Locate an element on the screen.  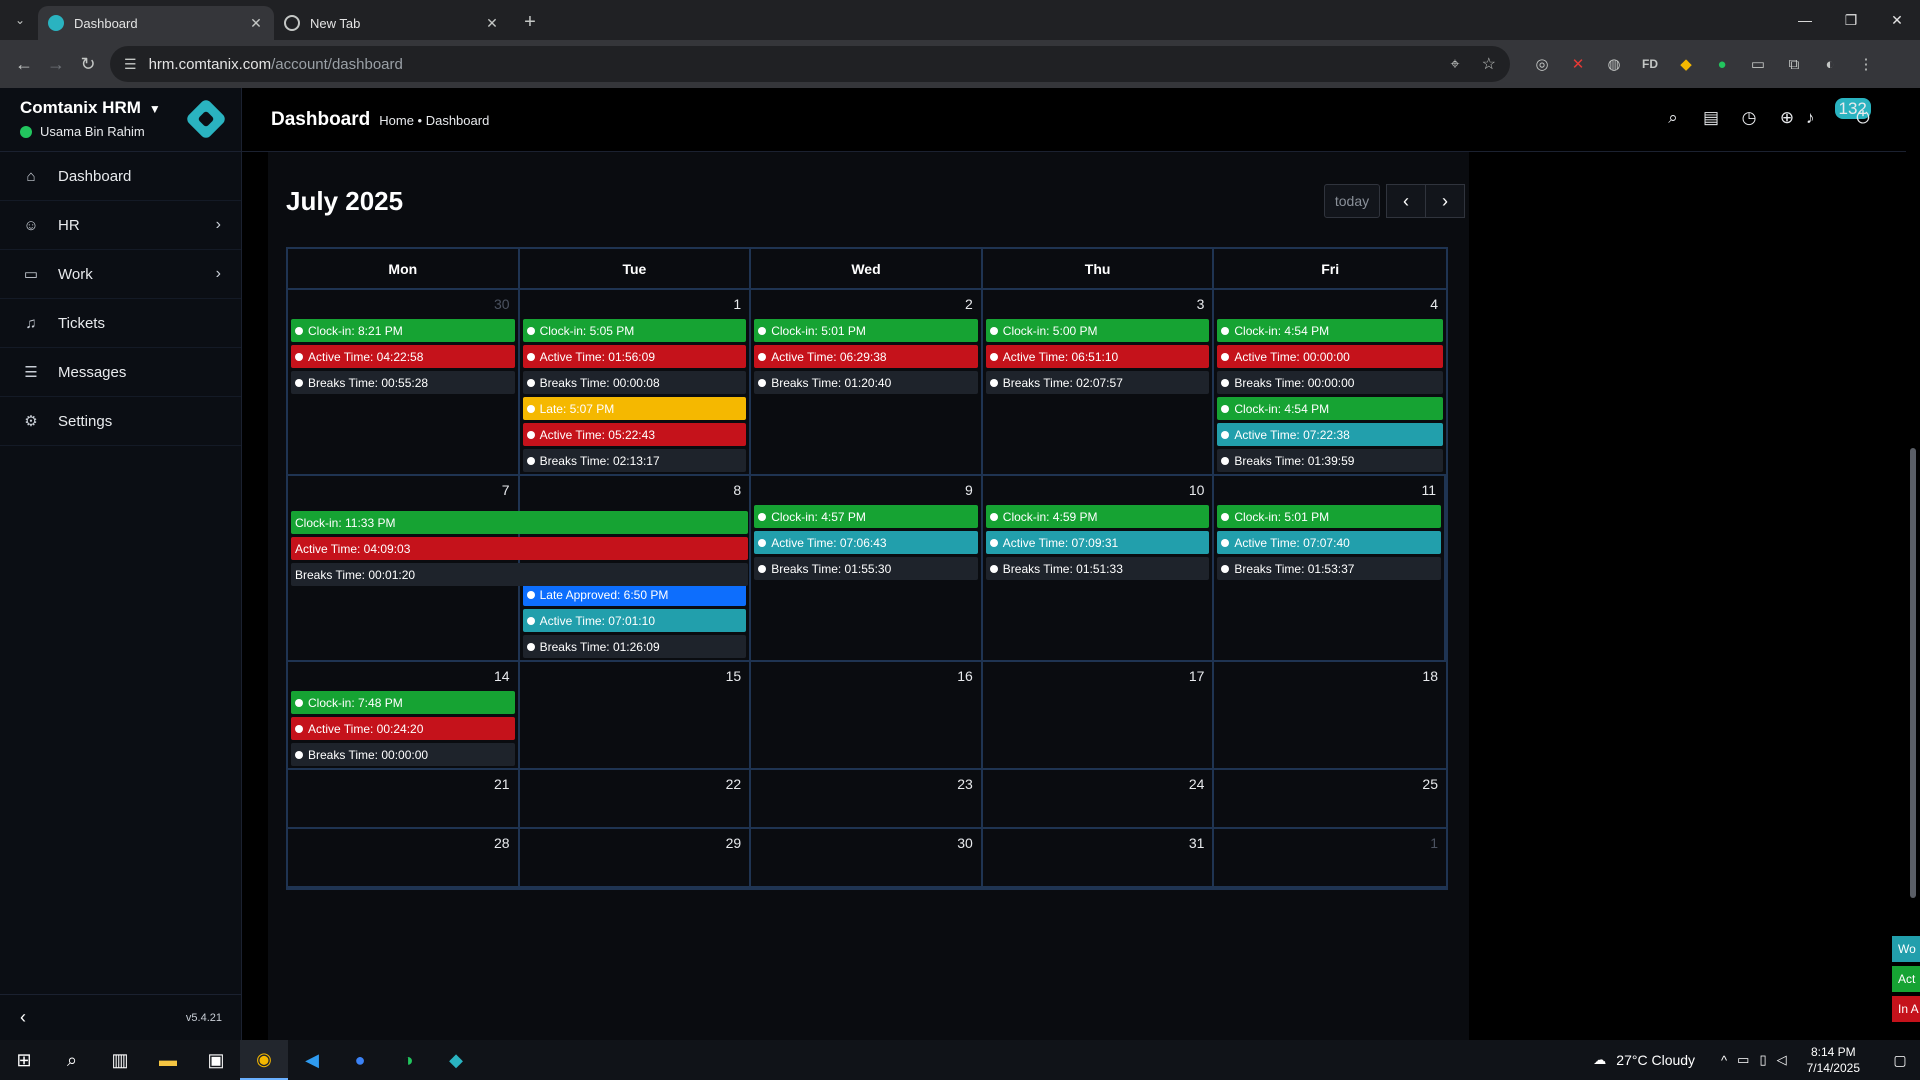
day-number: 25 is located at coordinates (1330, 786).